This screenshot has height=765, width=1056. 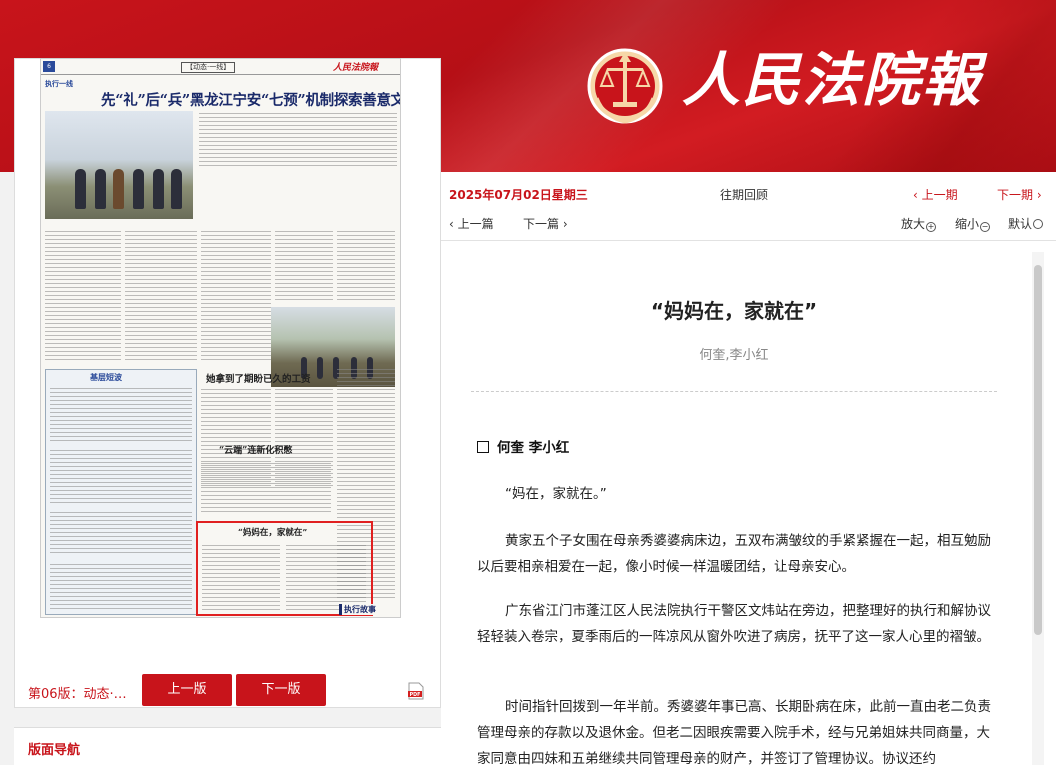 I want to click on past-issues-link: 往期回顾, so click(x=744, y=194).